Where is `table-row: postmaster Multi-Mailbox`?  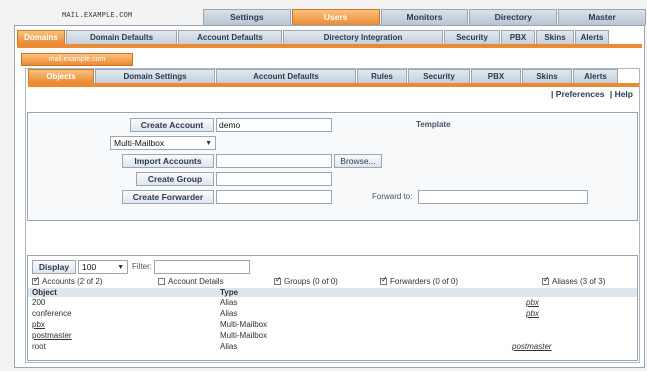 table-row: postmaster Multi-Mailbox is located at coordinates (332, 336).